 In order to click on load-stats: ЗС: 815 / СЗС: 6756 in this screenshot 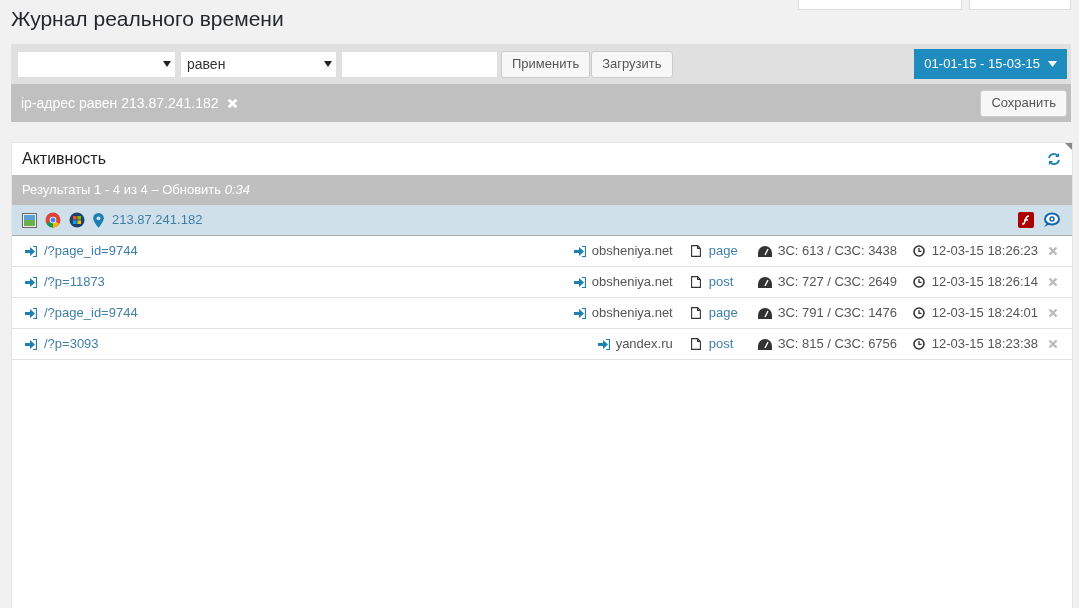, I will do `click(837, 344)`.